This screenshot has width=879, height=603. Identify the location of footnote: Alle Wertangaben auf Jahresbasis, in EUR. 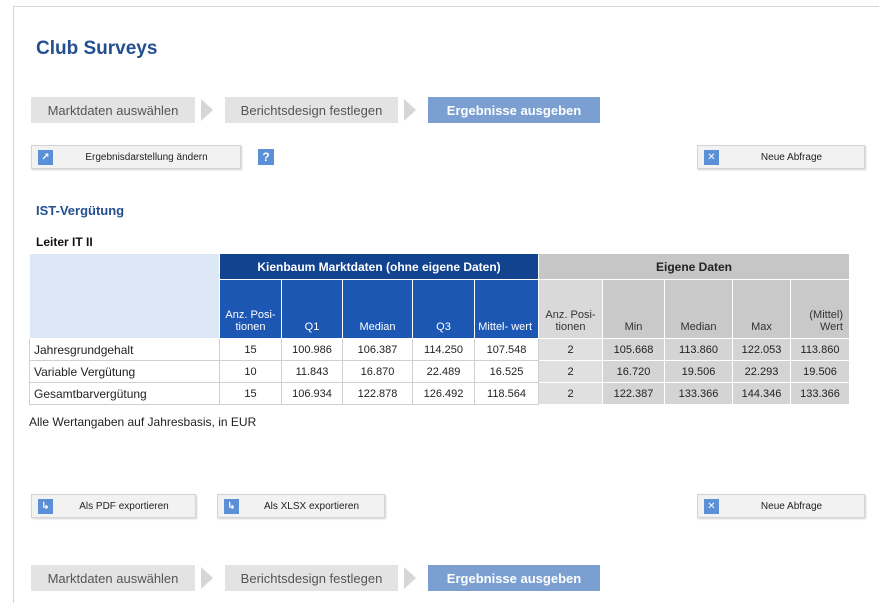
(143, 422).